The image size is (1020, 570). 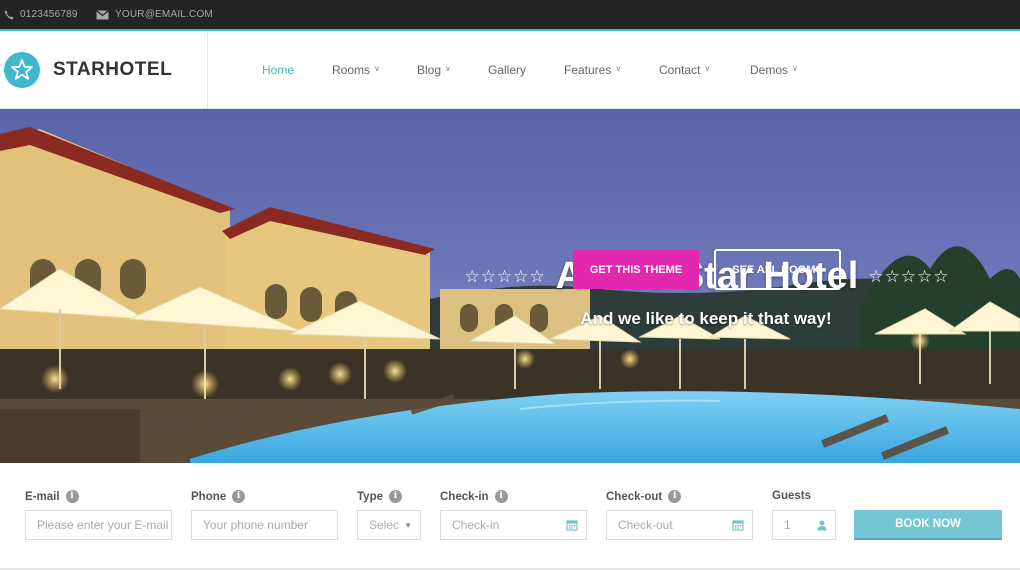 I want to click on nav-rooms: Rooms ∨, so click(x=356, y=69).